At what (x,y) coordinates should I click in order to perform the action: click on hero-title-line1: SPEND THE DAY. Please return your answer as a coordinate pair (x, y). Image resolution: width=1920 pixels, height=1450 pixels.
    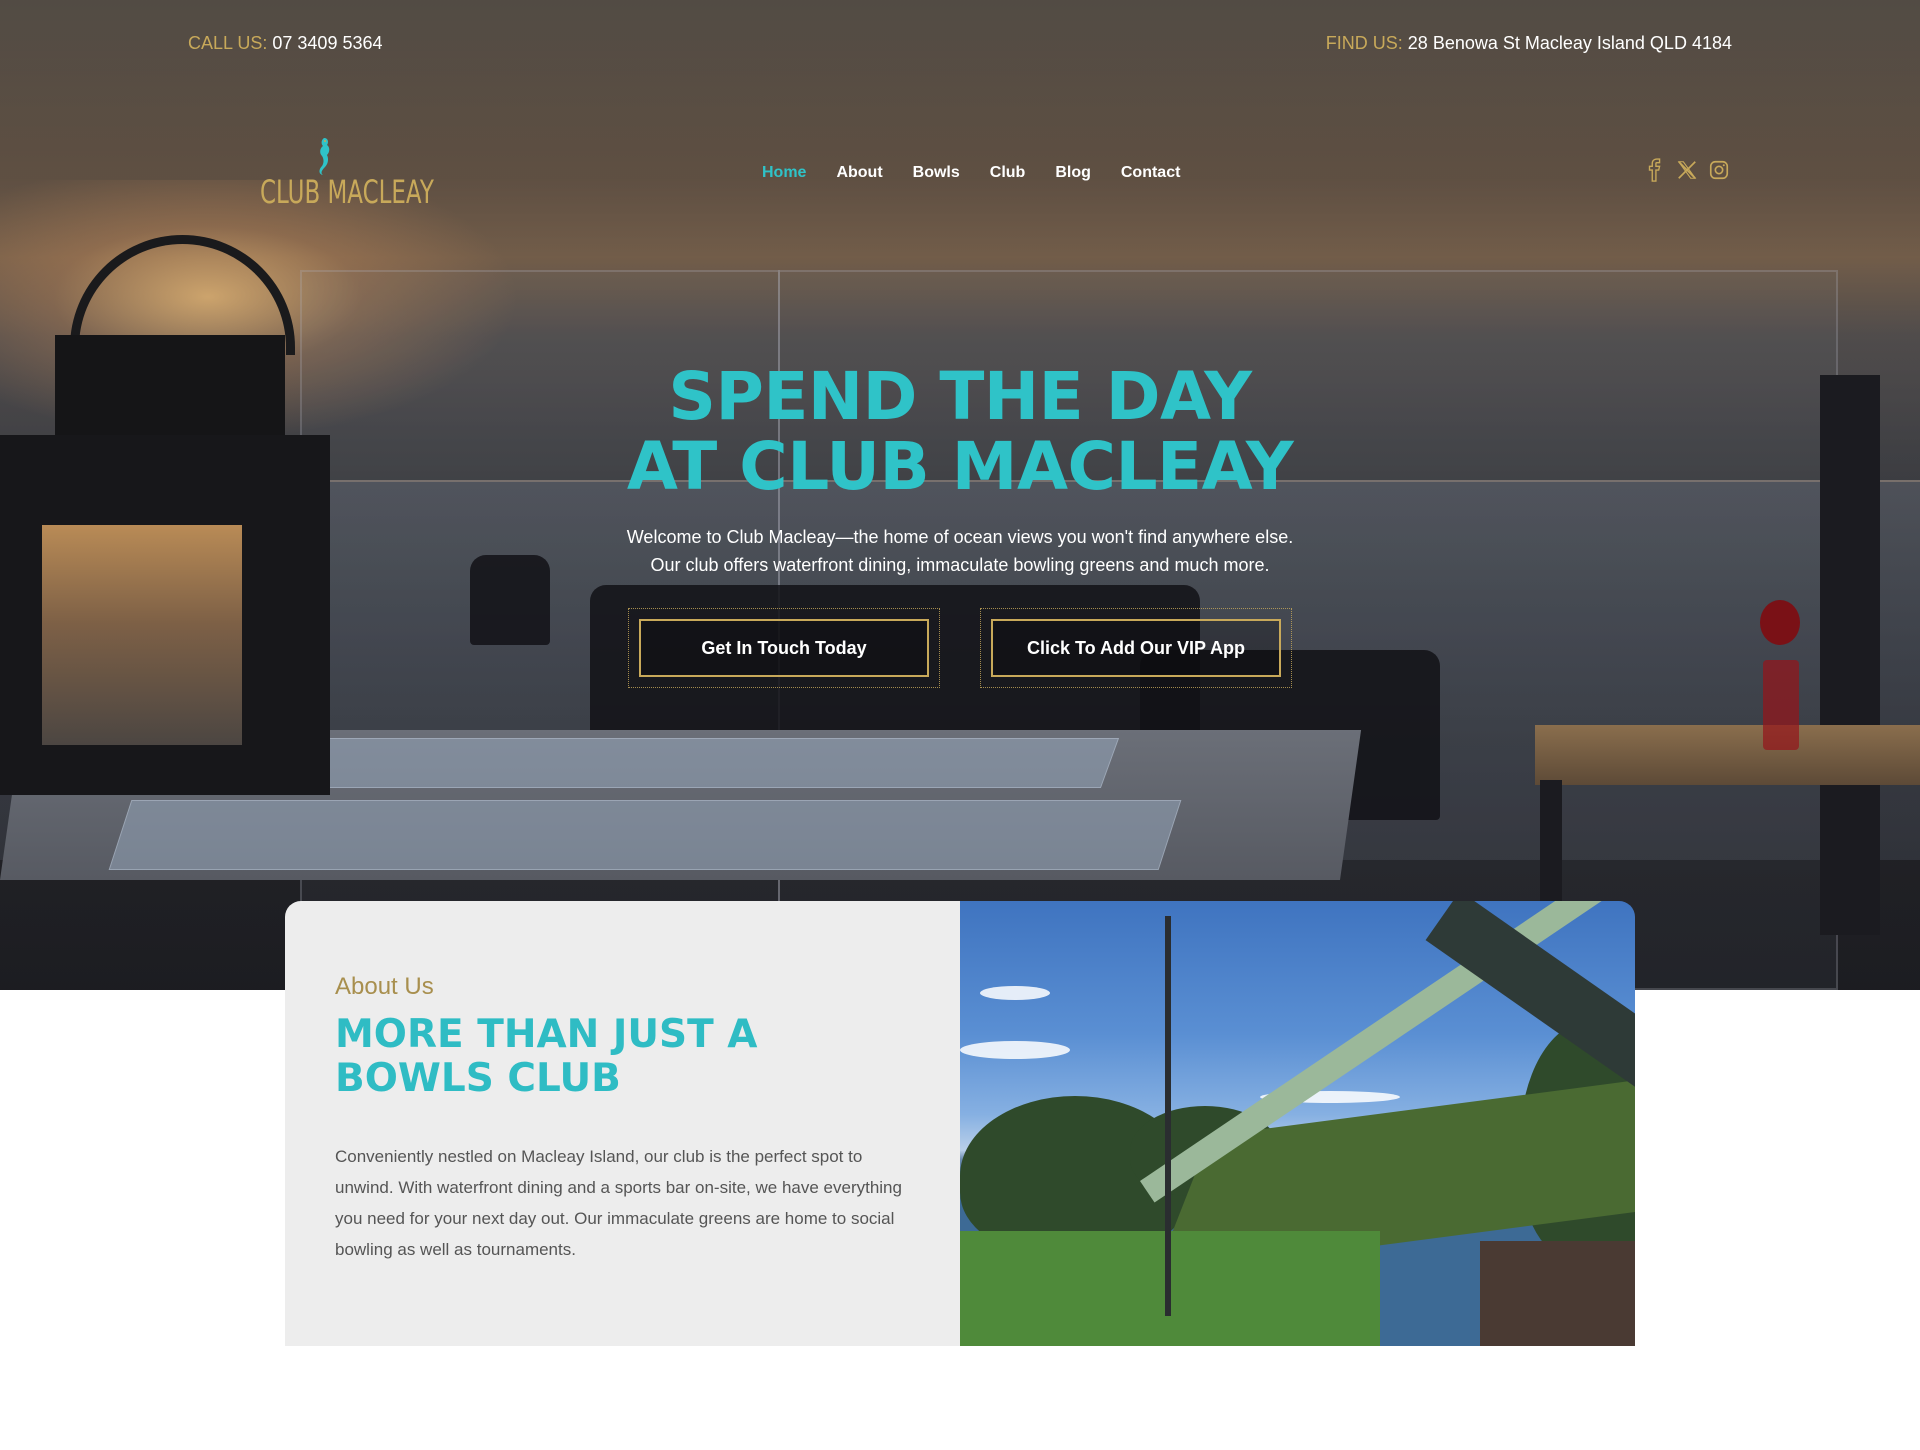
    Looking at the image, I should click on (960, 396).